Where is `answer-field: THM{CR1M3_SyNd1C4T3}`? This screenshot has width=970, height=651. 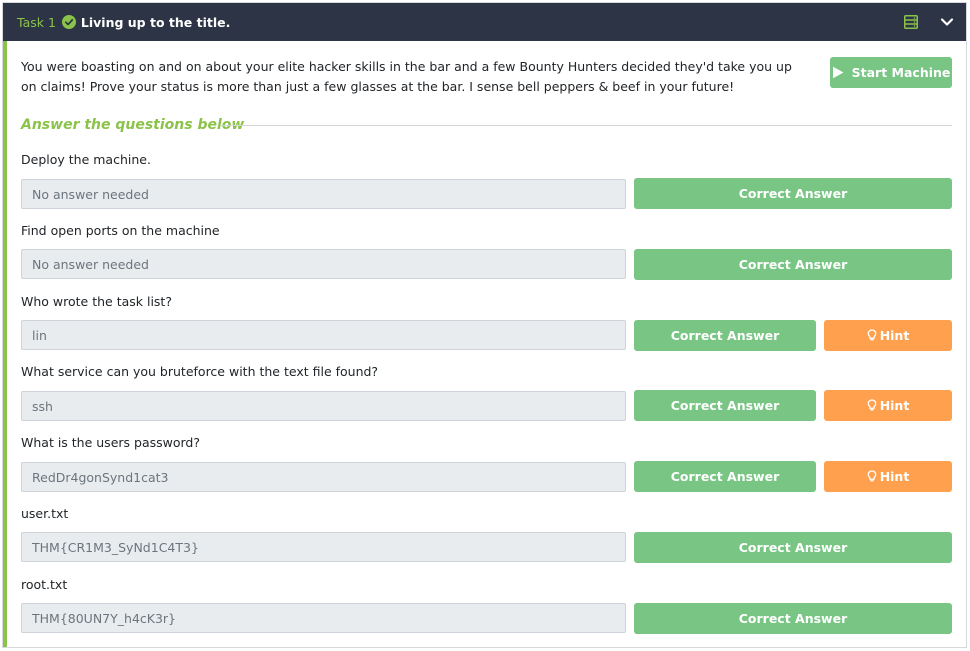 answer-field: THM{CR1M3_SyNd1C4T3} is located at coordinates (323, 547).